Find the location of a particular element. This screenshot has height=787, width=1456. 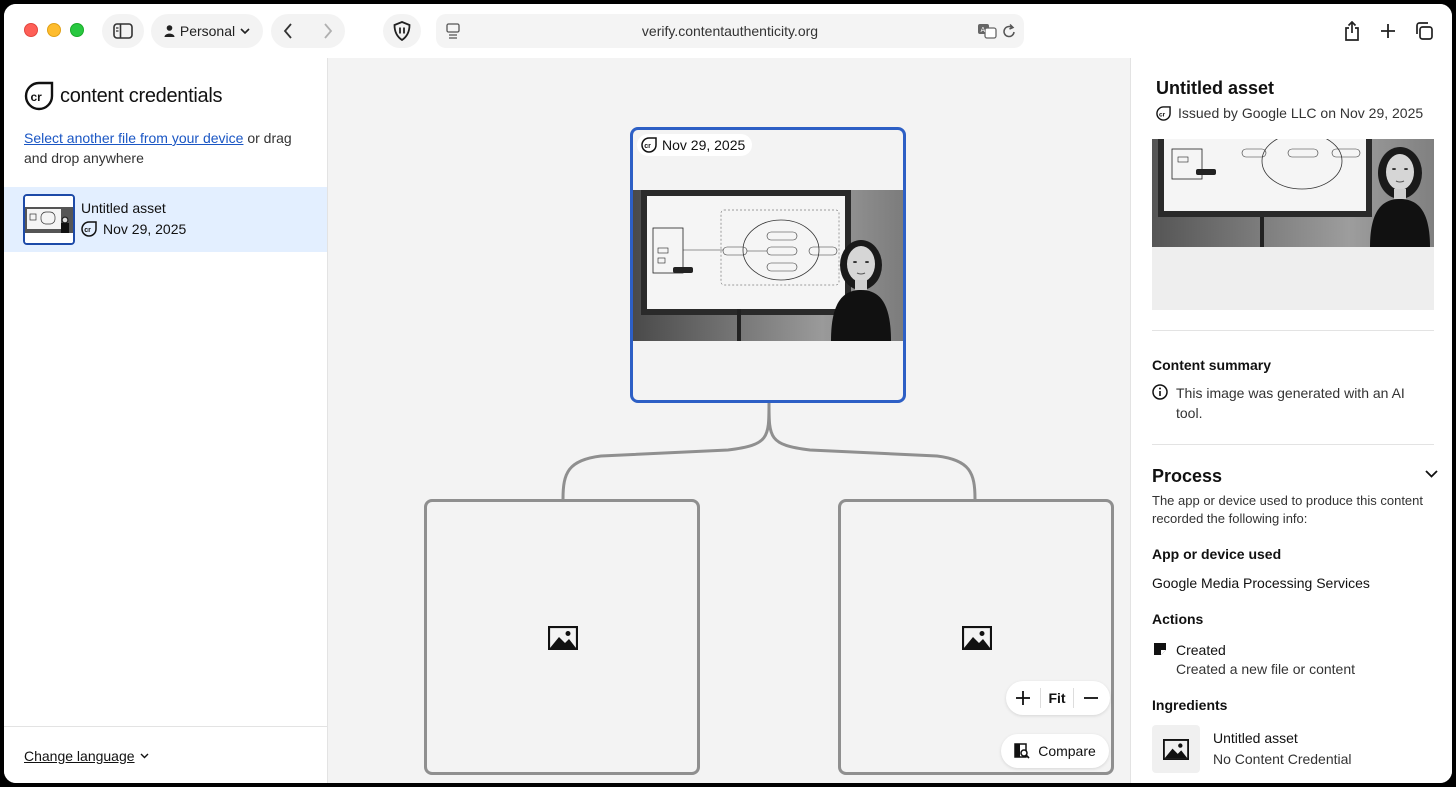

forward-arrow-icon is located at coordinates (328, 31).